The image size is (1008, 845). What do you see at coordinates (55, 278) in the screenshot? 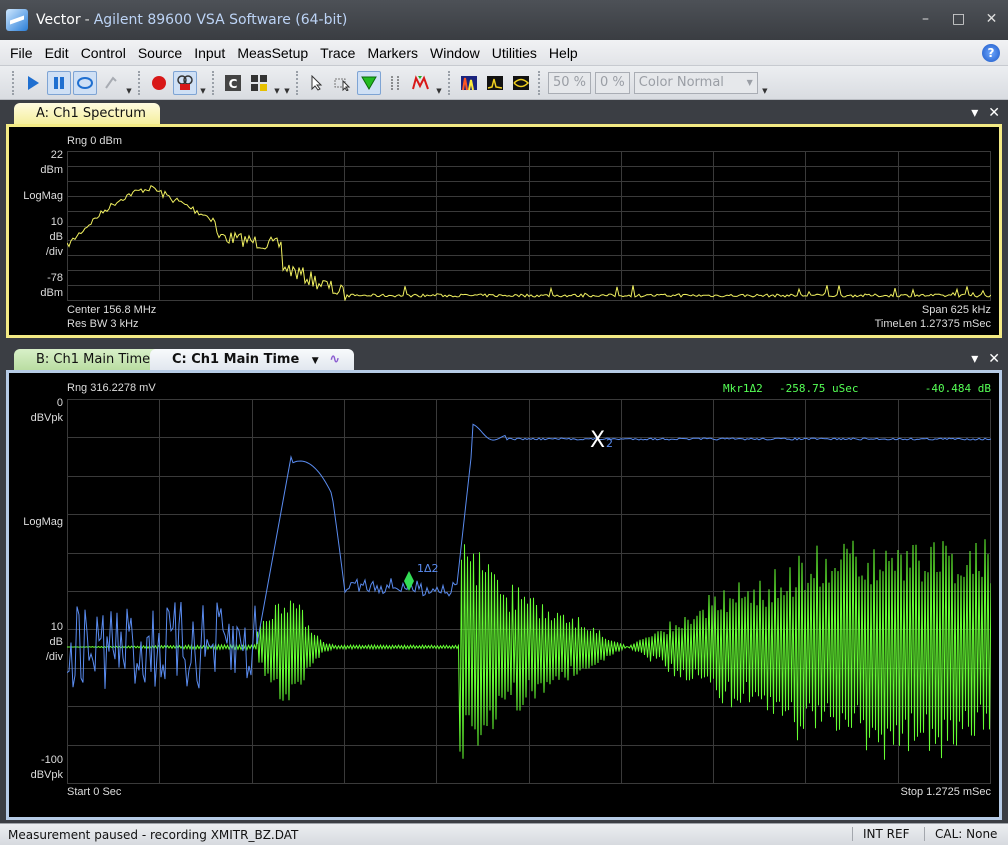
I see `panel-a-y-bottom-value: -78` at bounding box center [55, 278].